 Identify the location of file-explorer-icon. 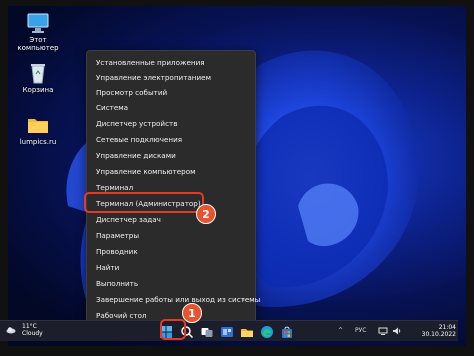
(247, 333).